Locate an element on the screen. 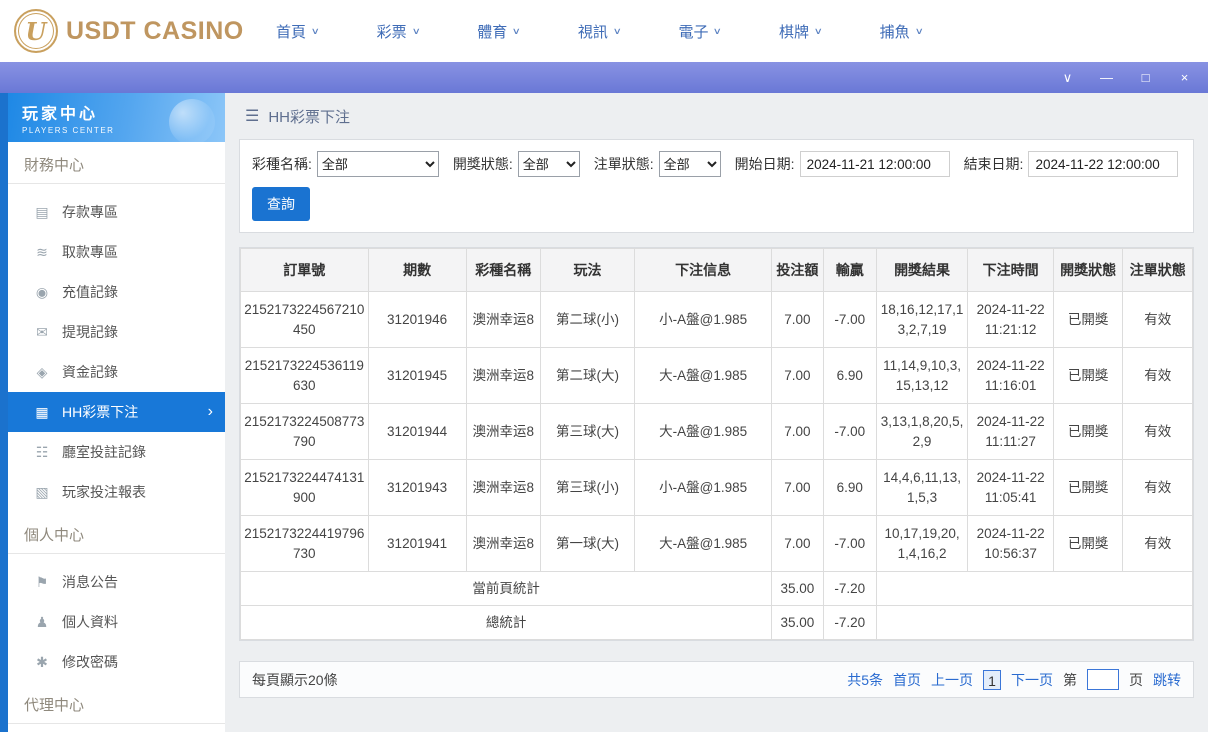 The width and height of the screenshot is (1208, 732). prev-page-link: 上一页 is located at coordinates (952, 680).